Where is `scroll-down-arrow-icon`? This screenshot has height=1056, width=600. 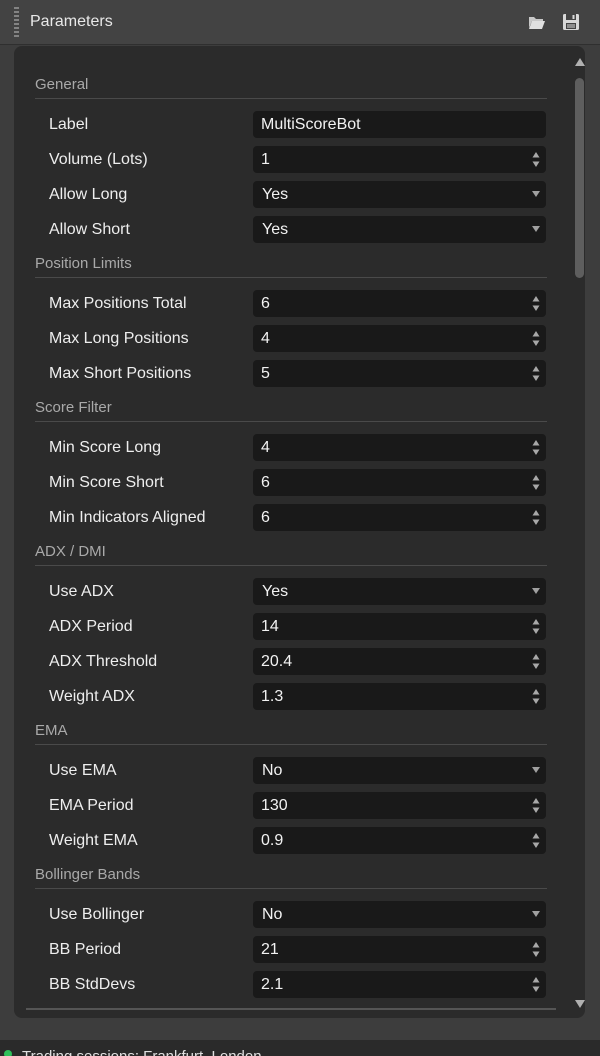 scroll-down-arrow-icon is located at coordinates (580, 1004).